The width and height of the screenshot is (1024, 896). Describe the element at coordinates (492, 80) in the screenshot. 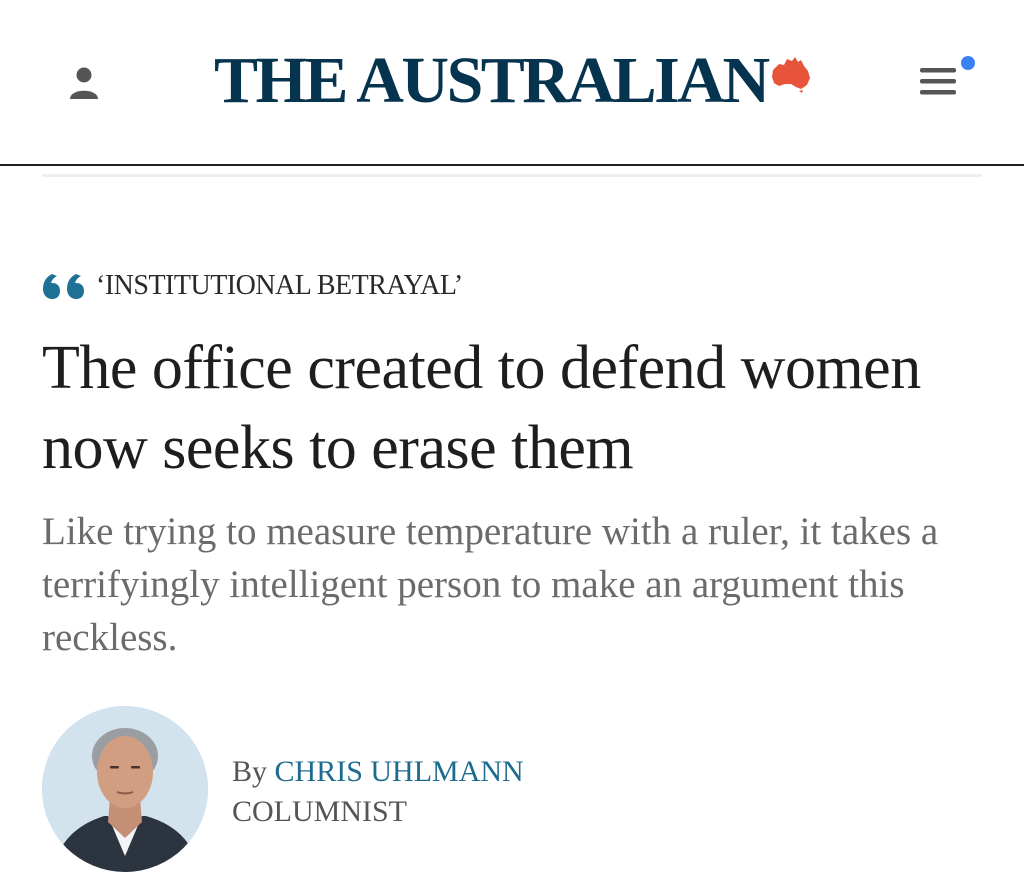

I see `masthead-title: THE AUSTRALIAN` at that location.